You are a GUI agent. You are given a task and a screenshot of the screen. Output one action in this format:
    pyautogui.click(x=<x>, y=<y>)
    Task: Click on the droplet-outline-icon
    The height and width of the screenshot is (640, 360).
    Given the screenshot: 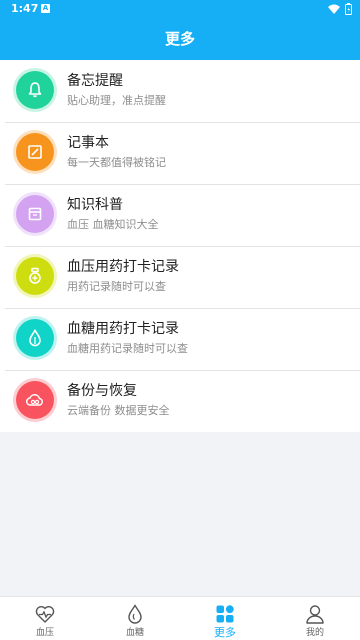 What is the action you would take?
    pyautogui.click(x=135, y=614)
    